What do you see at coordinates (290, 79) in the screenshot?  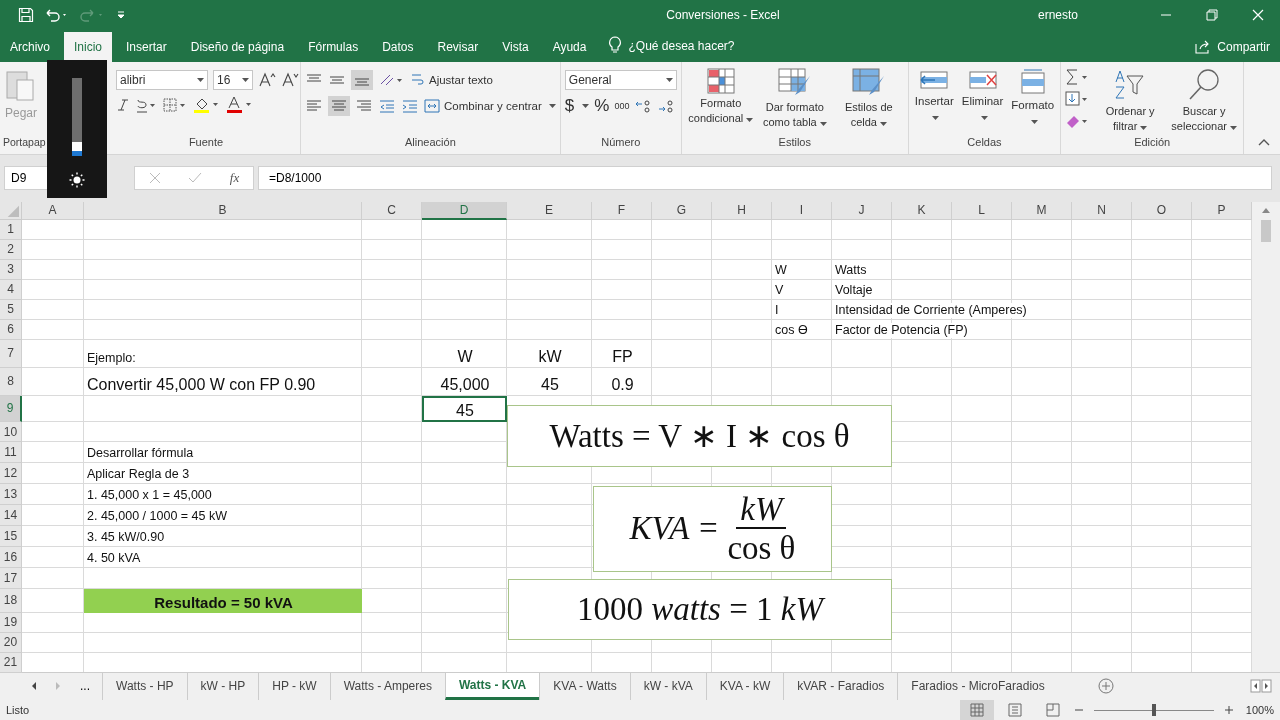 I see `decrease-font-icon` at bounding box center [290, 79].